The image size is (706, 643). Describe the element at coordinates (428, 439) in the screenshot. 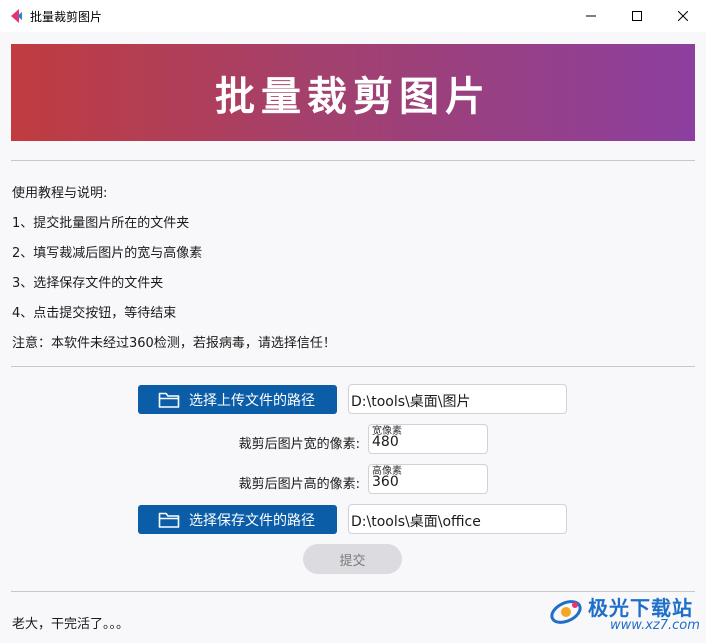

I see `width-input: 宽像素 480` at that location.